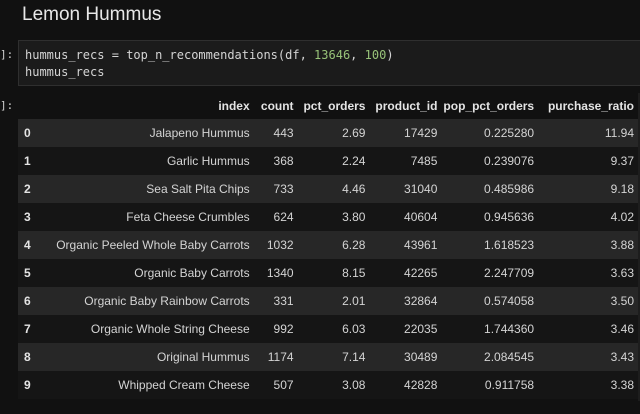 Image resolution: width=640 pixels, height=414 pixels. Describe the element at coordinates (277, 106) in the screenshot. I see `column-header: count` at that location.